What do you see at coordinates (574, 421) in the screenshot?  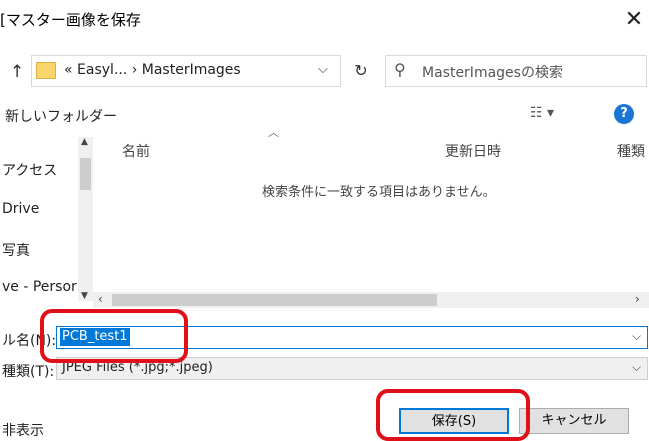 I see `cancel-button: キャンセル` at bounding box center [574, 421].